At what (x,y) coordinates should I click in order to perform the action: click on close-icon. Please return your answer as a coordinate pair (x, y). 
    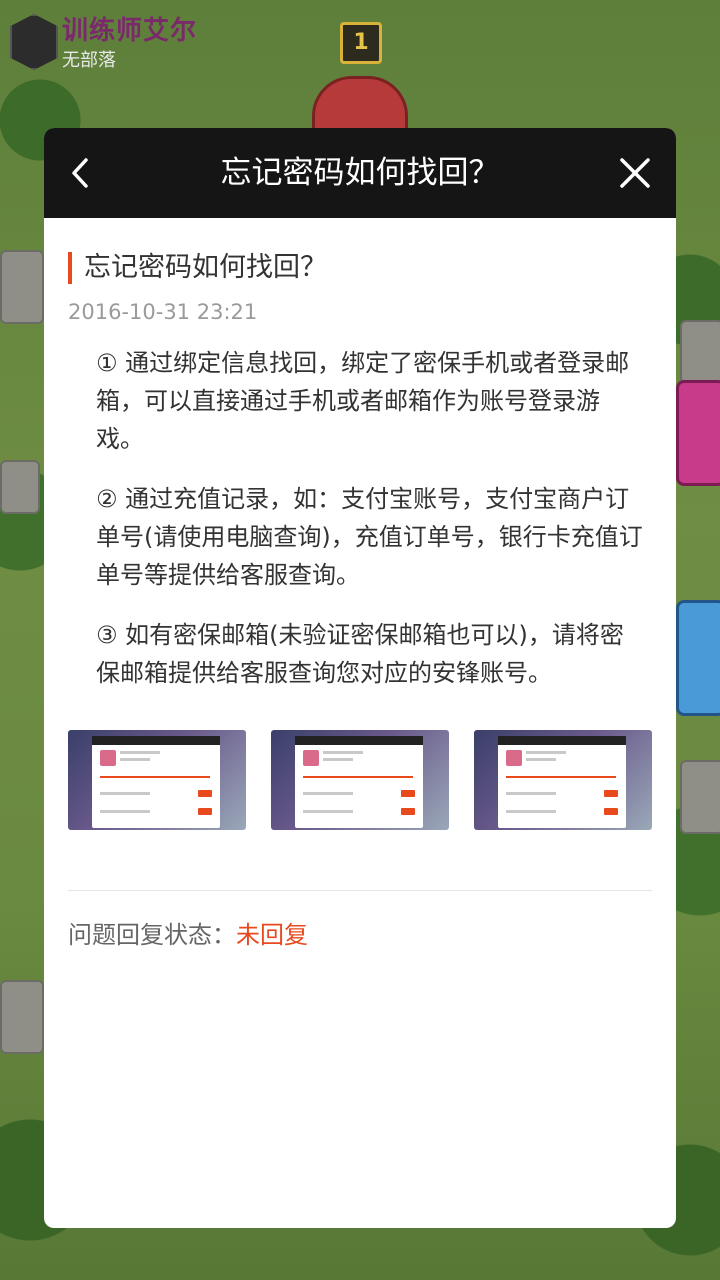
    Looking at the image, I should click on (635, 173).